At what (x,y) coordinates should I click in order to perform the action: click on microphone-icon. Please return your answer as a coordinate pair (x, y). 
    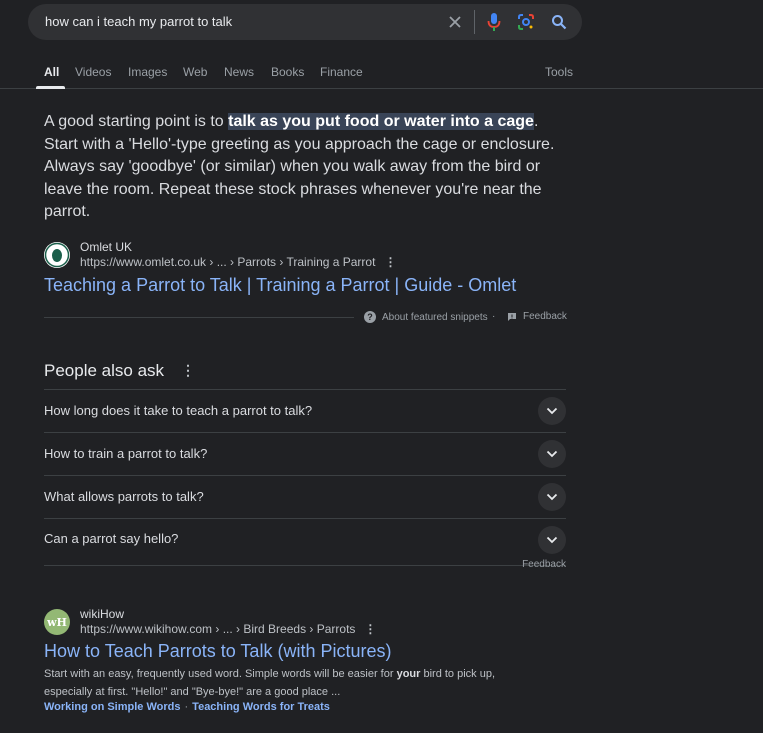
    Looking at the image, I should click on (494, 22).